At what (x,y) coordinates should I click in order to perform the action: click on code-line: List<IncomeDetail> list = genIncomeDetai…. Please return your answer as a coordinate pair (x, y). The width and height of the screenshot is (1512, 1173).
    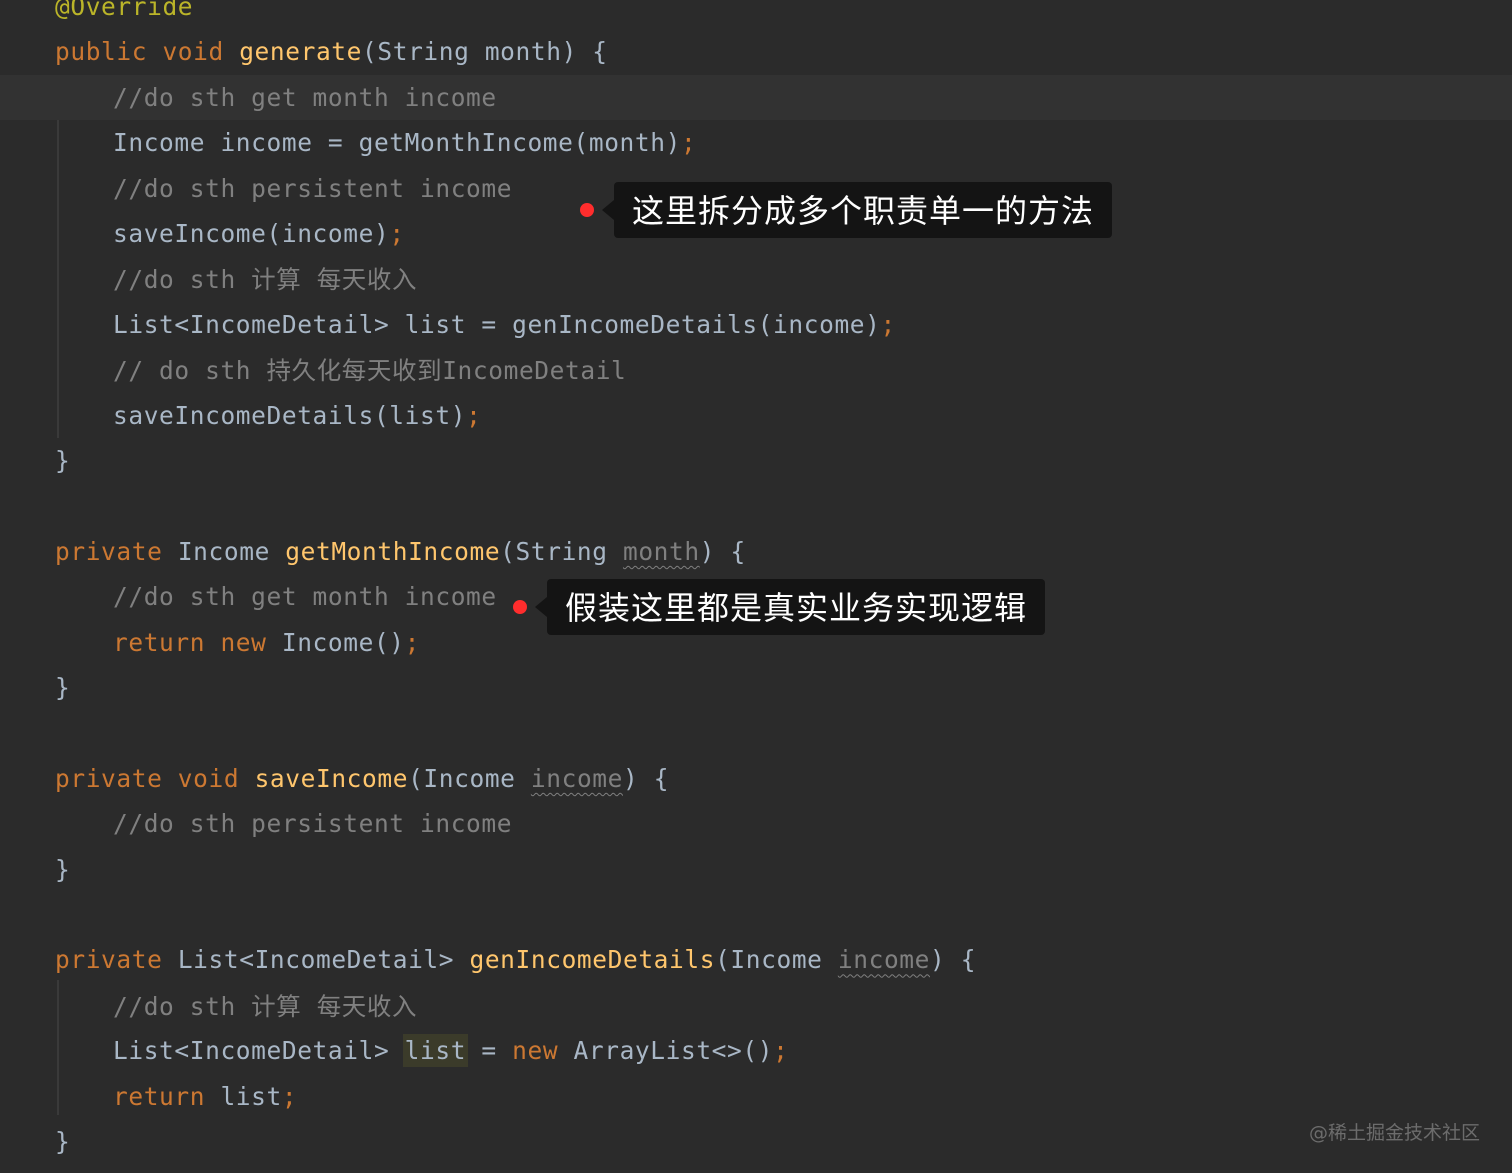
    Looking at the image, I should click on (756, 324).